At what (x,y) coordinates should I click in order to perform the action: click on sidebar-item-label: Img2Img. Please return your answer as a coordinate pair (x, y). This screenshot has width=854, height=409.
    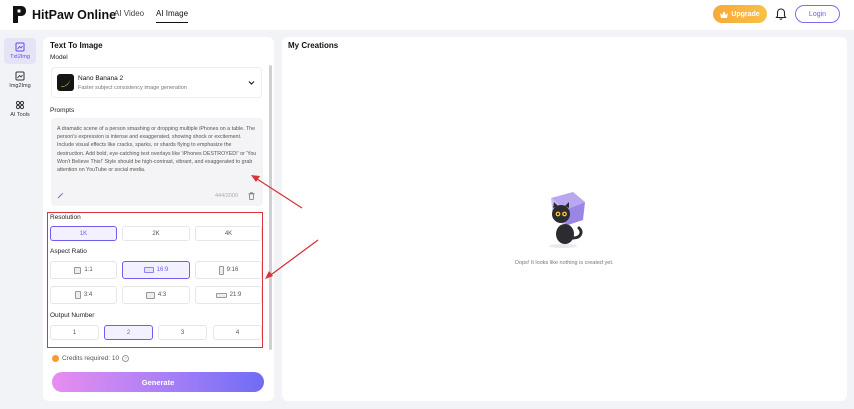
    Looking at the image, I should click on (20, 86).